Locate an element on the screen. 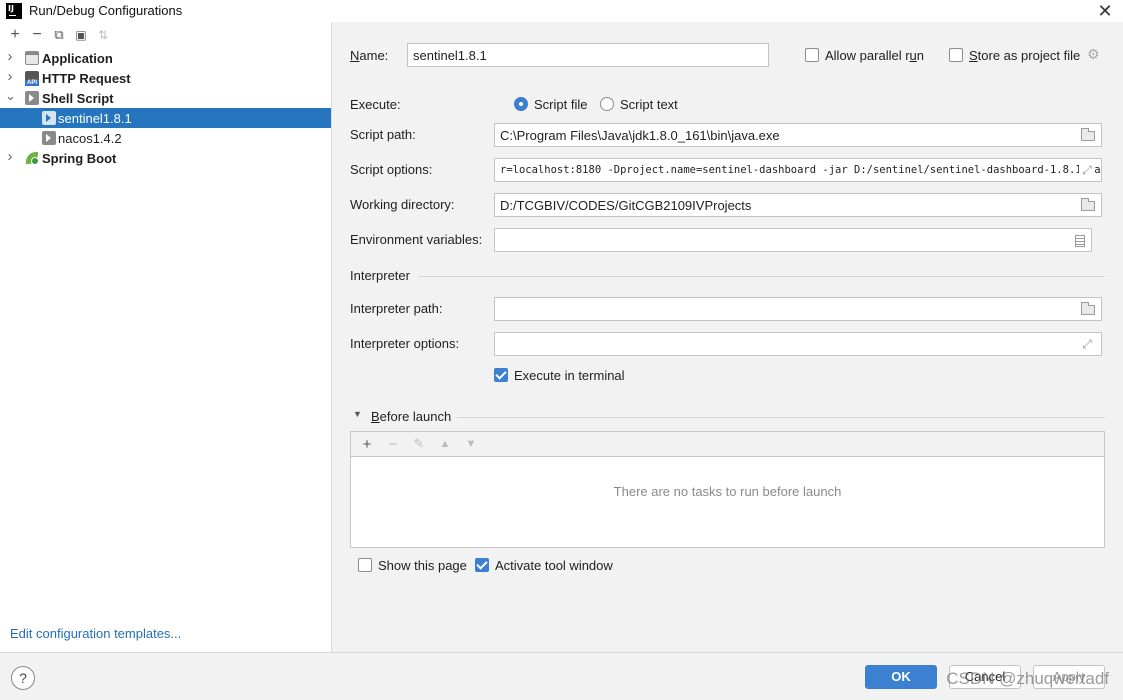  watermark: CSDN @zhuqwertadf is located at coordinates (1027, 678).